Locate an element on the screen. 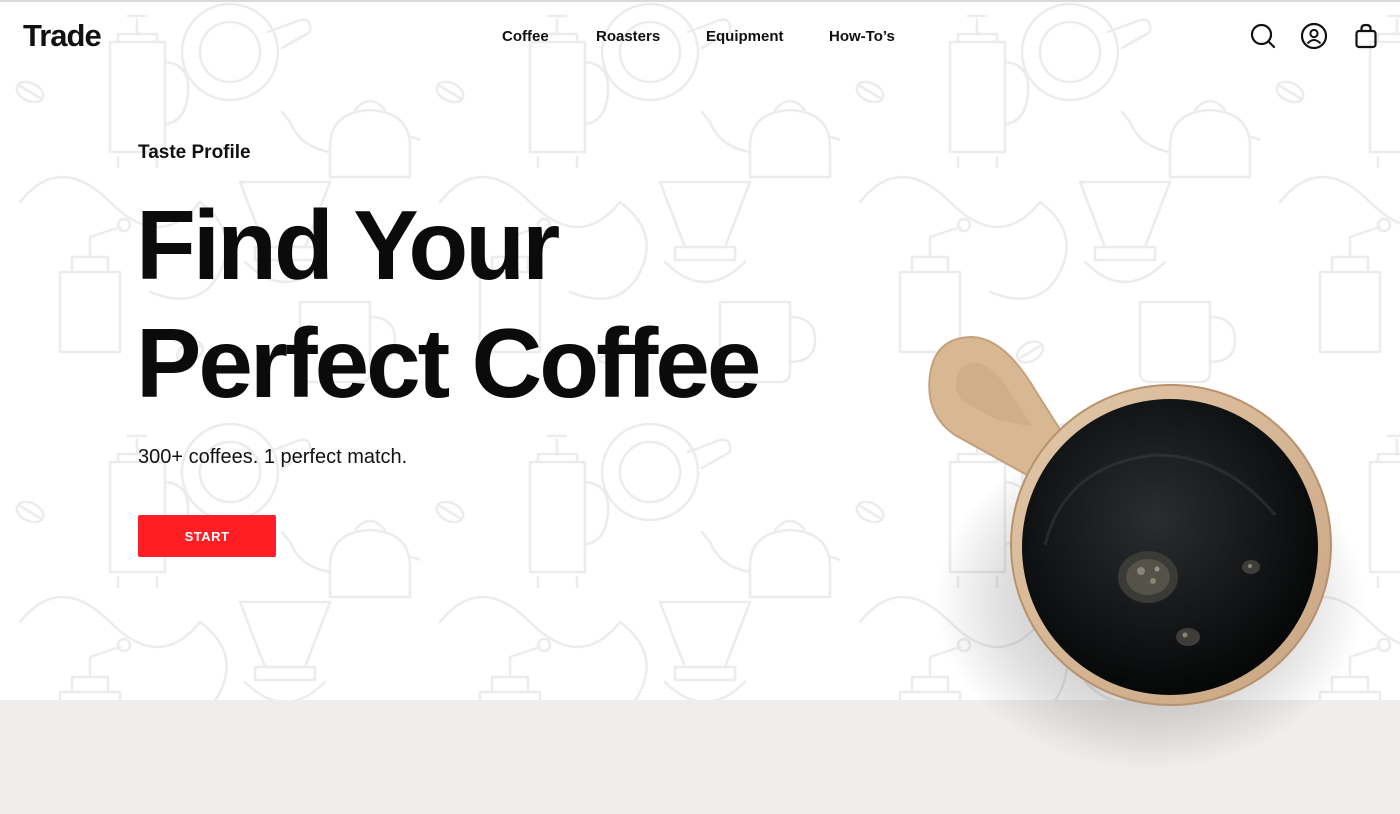 The height and width of the screenshot is (814, 1400). logo: Trade is located at coordinates (62, 36).